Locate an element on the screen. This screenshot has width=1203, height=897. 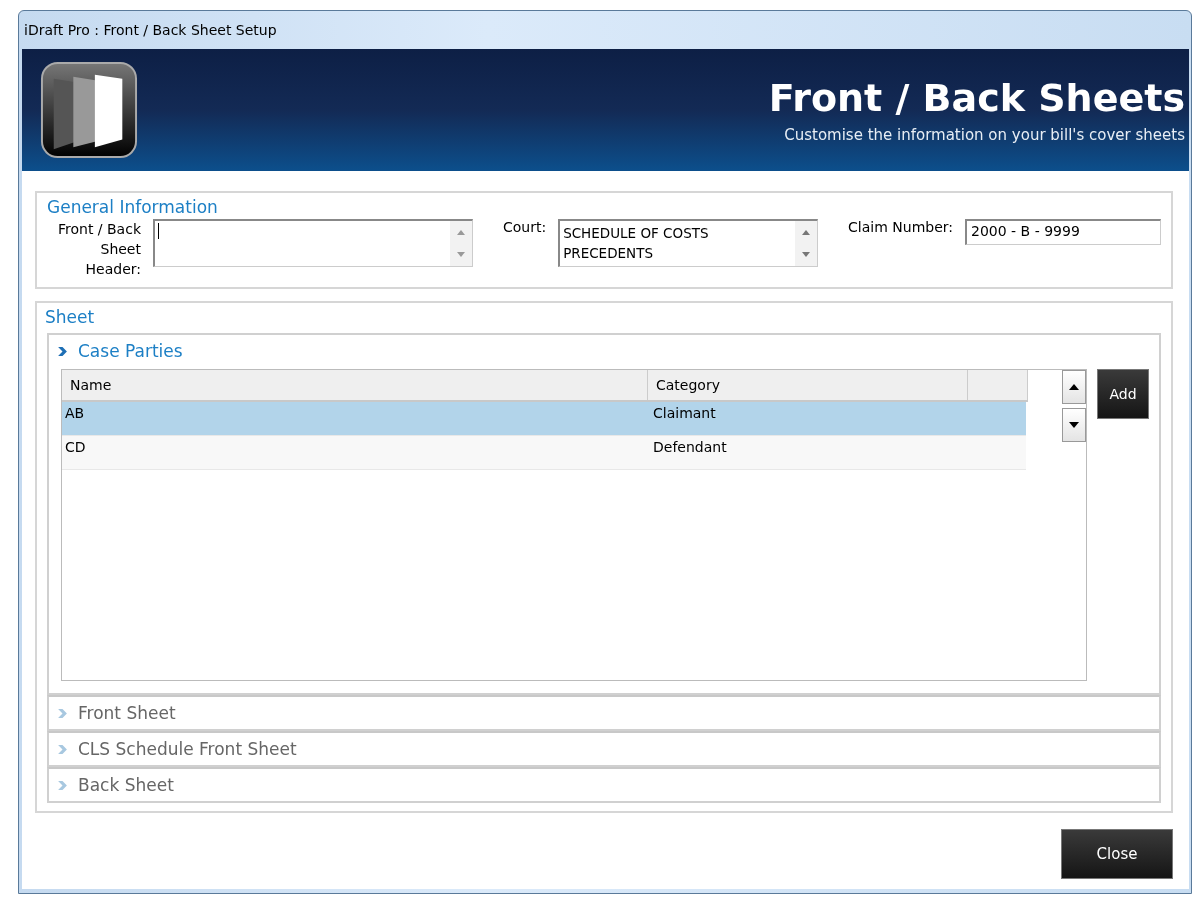
accordion-header: CLS Schedule Front Sheet is located at coordinates (604, 749).